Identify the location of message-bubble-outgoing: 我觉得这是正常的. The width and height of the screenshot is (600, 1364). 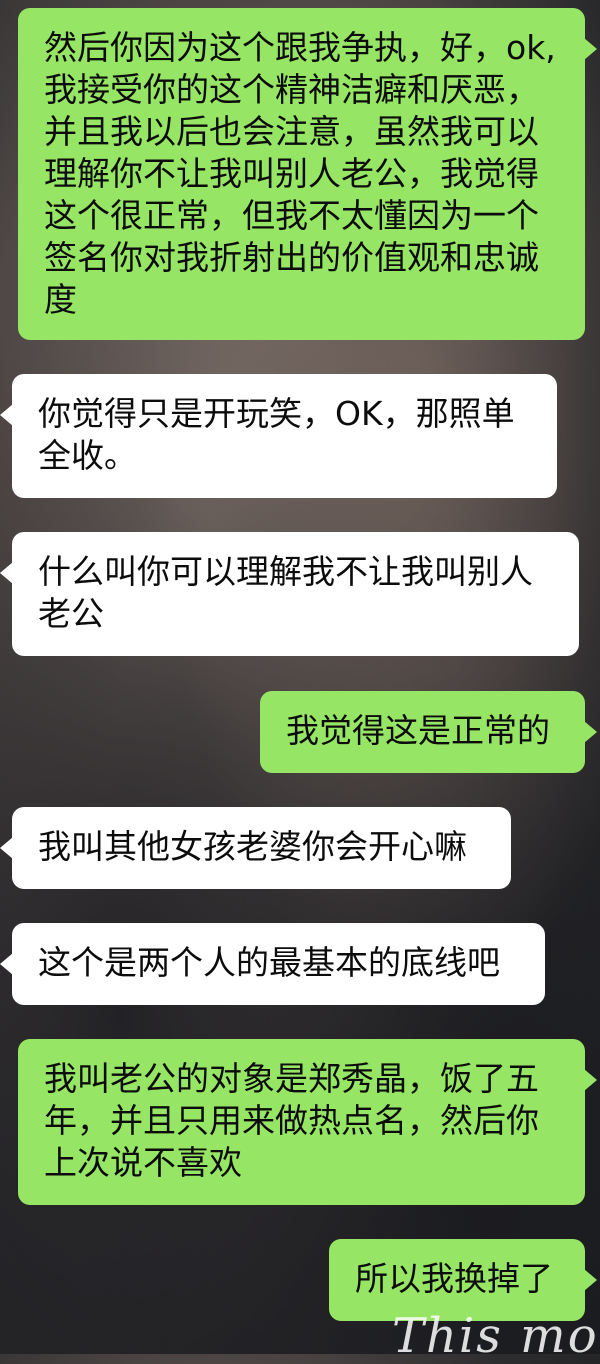
(428, 732).